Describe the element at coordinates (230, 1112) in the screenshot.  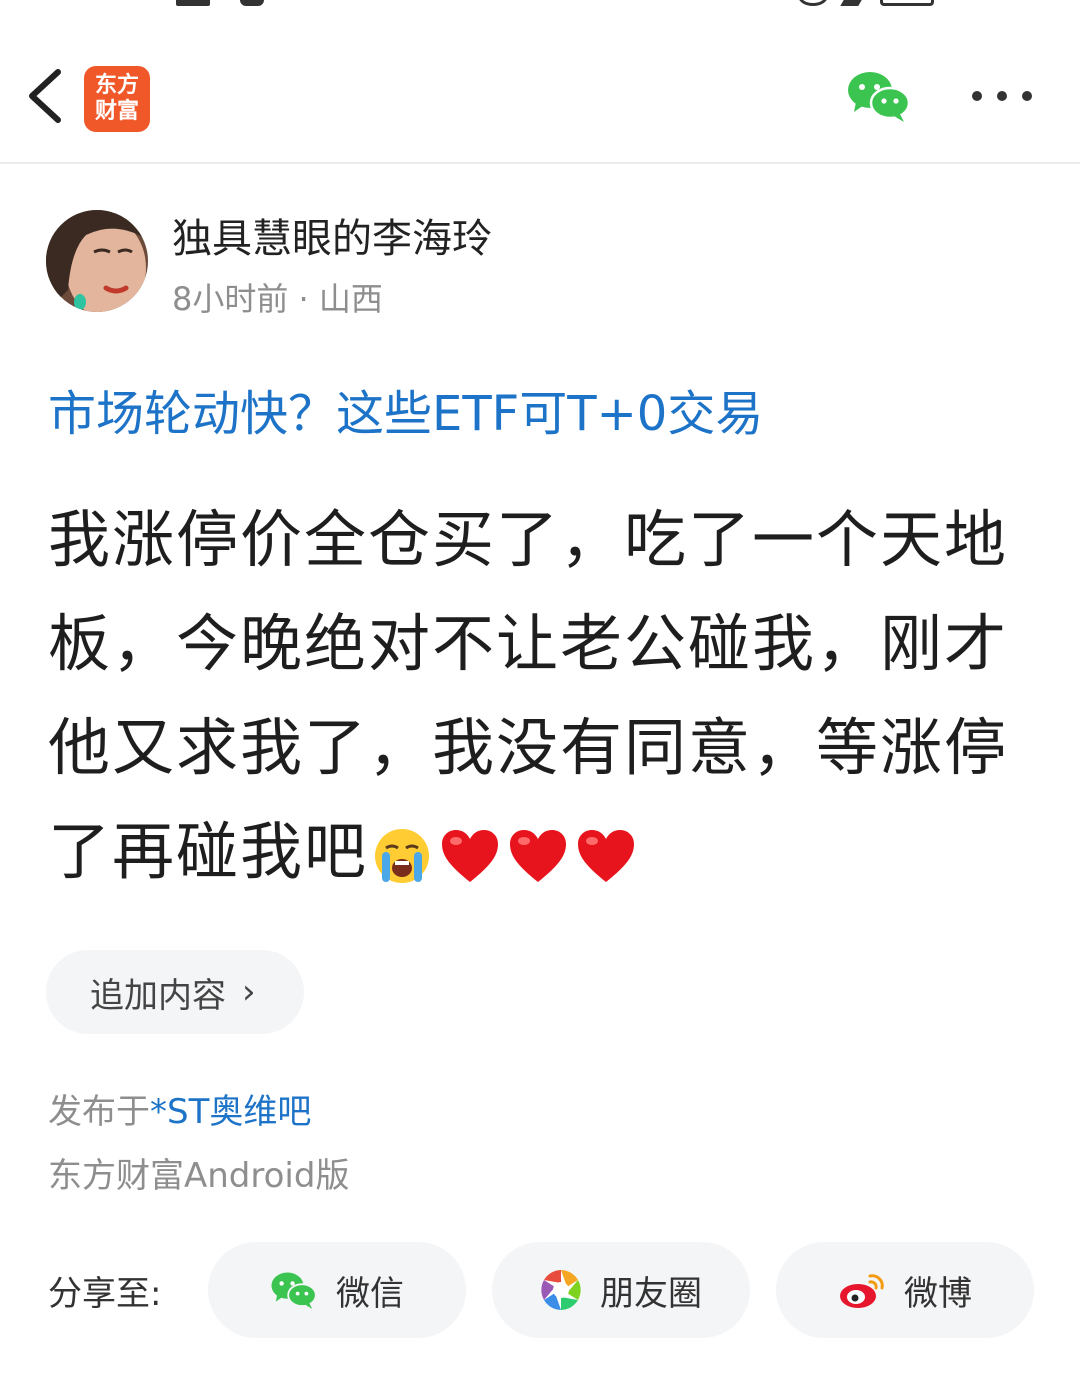
I see `stock-bar-link: *ST奥维吧` at that location.